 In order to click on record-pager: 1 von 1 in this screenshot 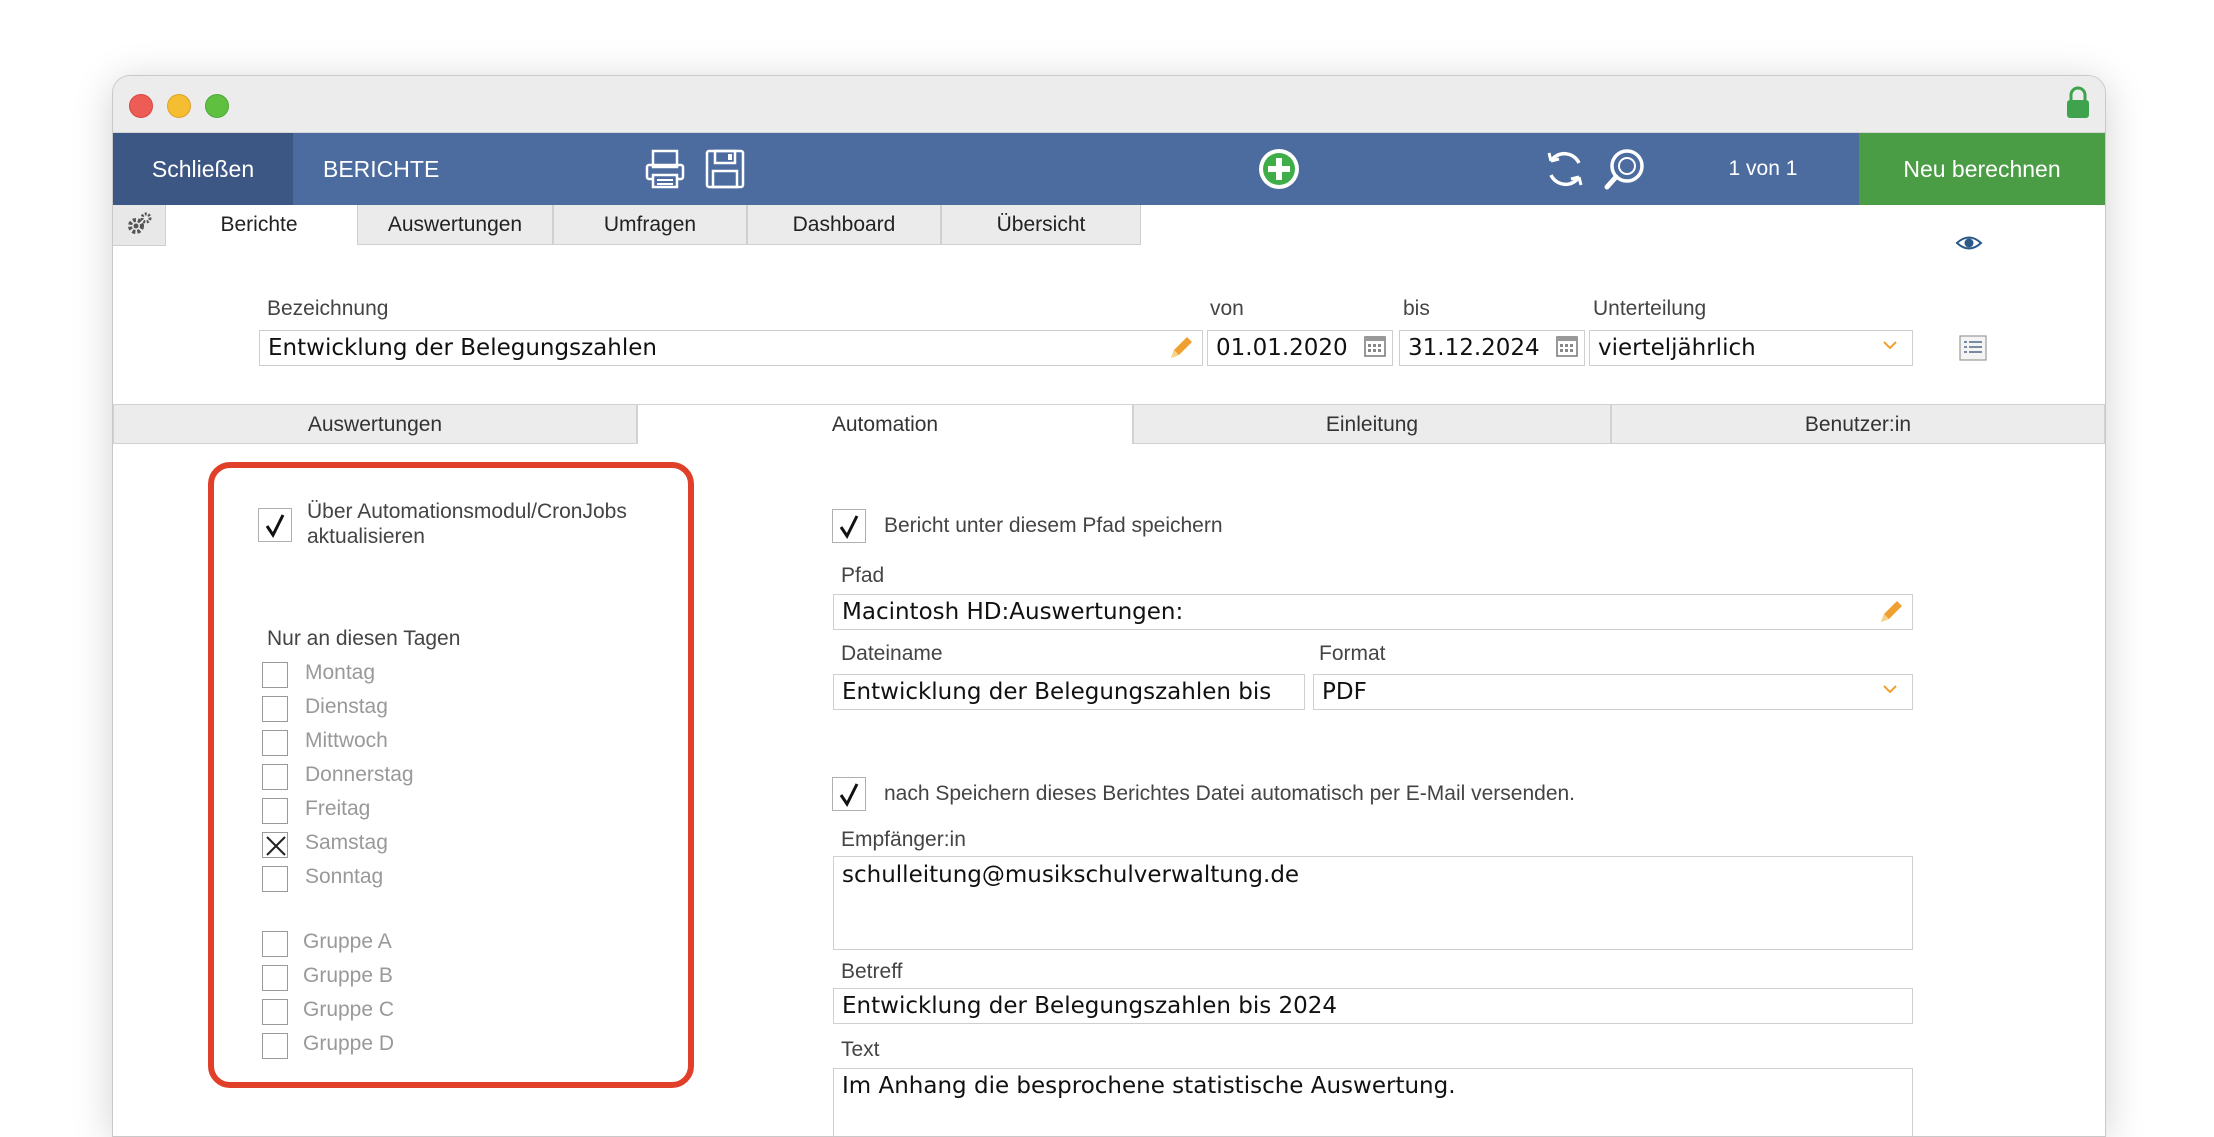, I will do `click(1763, 168)`.